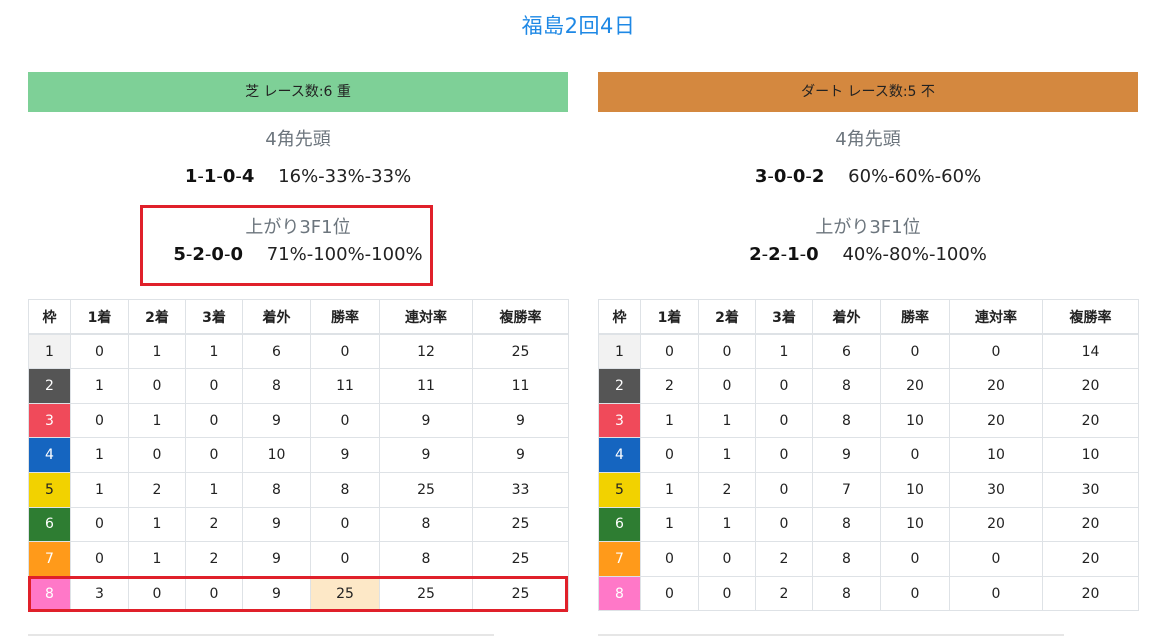 The image size is (1157, 637). What do you see at coordinates (619, 317) in the screenshot?
I see `dirt-col-header: 枠` at bounding box center [619, 317].